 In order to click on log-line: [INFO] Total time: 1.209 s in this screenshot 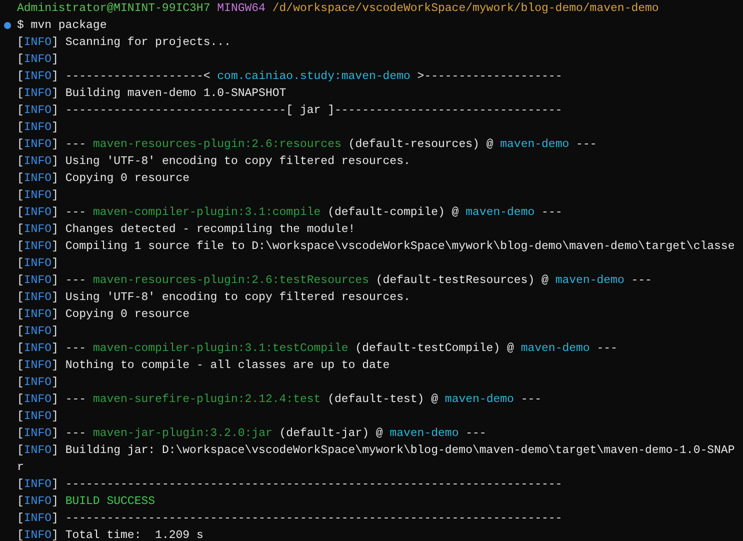, I will do `click(110, 534)`.